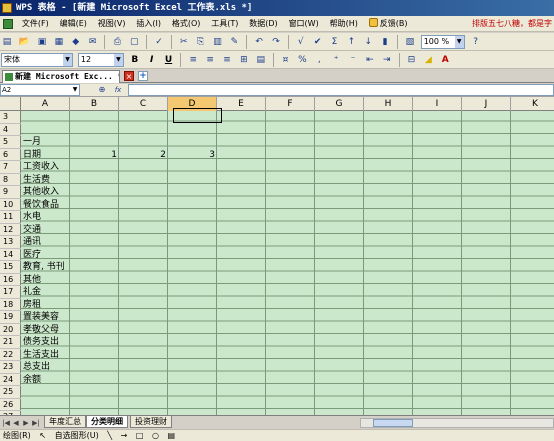  Describe the element at coordinates (302, 60) in the screenshot. I see `percent-icon: %` at that location.